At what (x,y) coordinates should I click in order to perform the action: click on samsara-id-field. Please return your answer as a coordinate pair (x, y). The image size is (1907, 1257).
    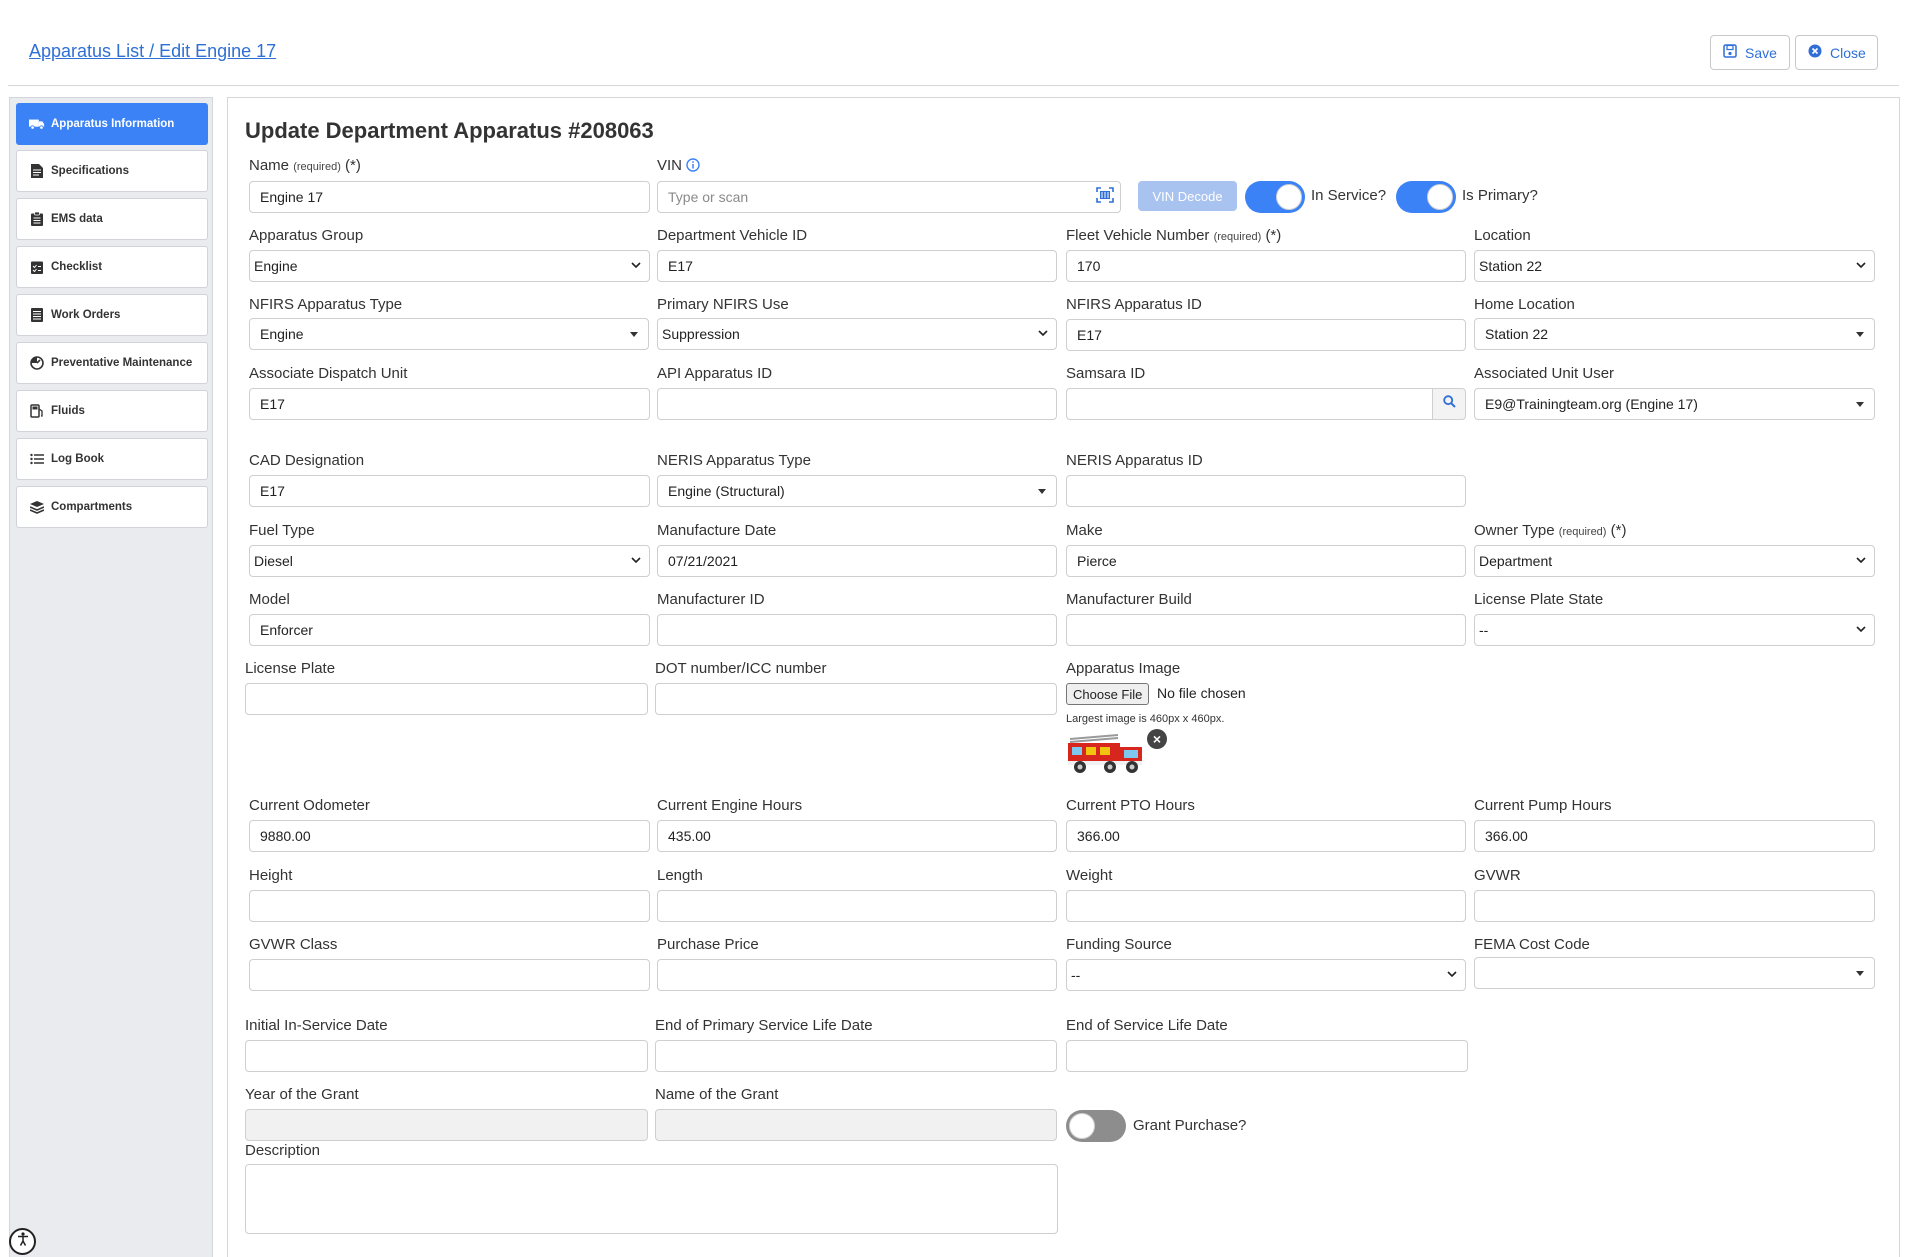
    Looking at the image, I should click on (1249, 404).